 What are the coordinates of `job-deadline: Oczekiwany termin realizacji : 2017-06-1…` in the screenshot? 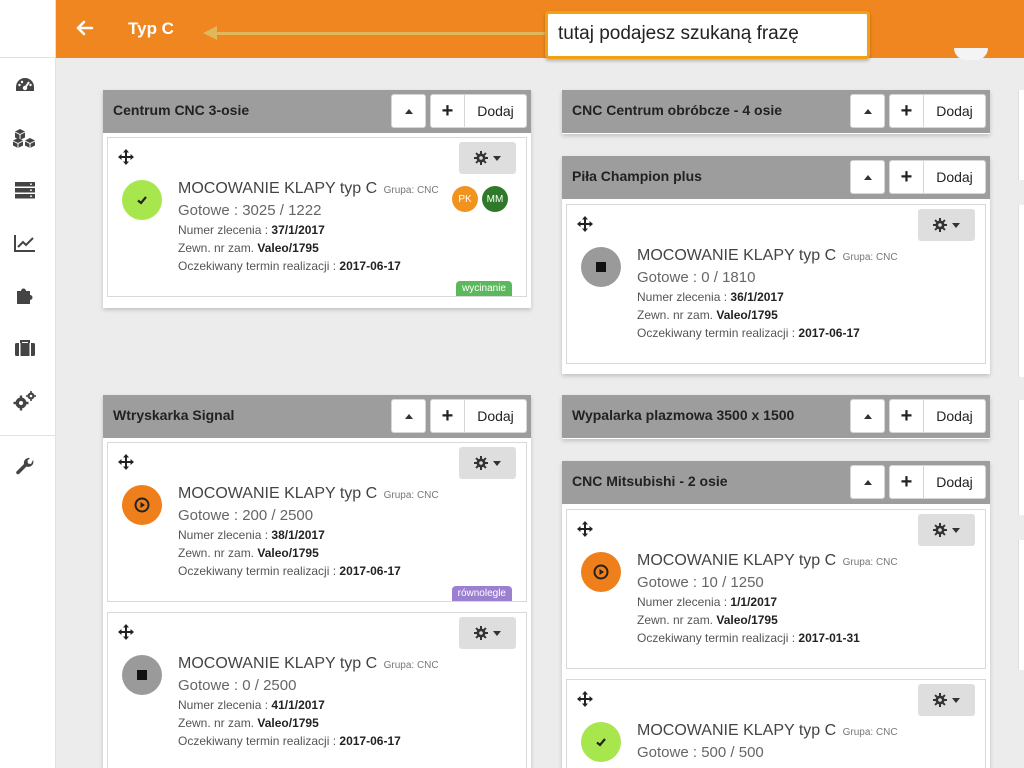 It's located at (289, 571).